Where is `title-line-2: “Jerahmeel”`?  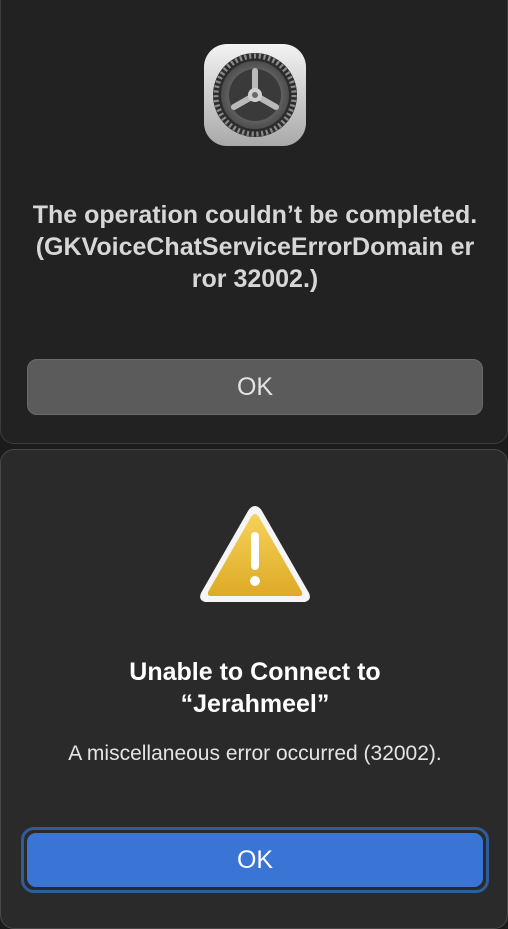 title-line-2: “Jerahmeel” is located at coordinates (255, 704).